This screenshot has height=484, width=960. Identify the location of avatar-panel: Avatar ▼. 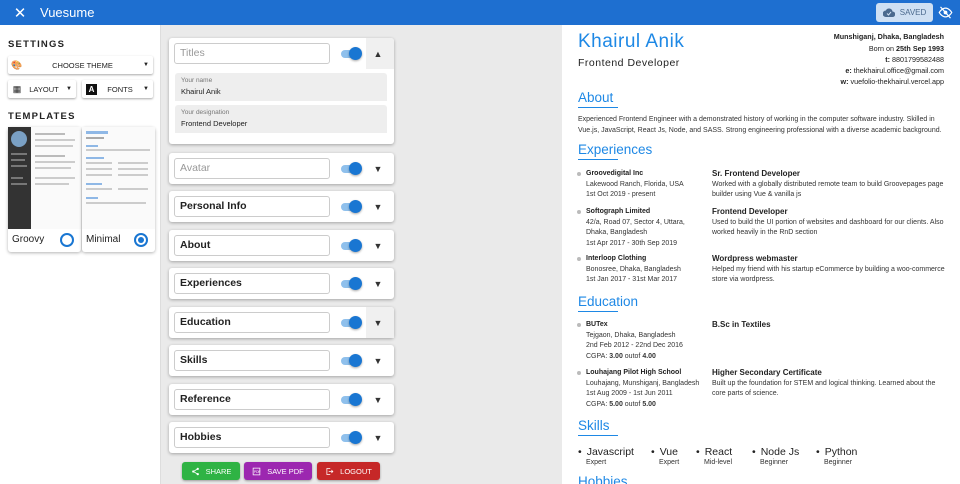
(281, 168).